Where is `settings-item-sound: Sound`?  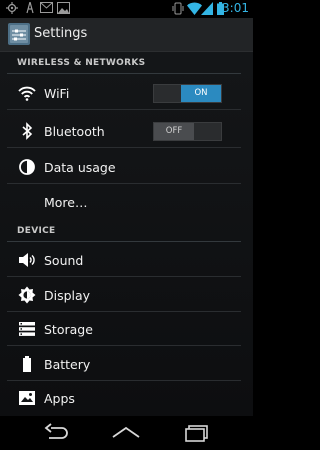 settings-item-sound: Sound is located at coordinates (126, 260).